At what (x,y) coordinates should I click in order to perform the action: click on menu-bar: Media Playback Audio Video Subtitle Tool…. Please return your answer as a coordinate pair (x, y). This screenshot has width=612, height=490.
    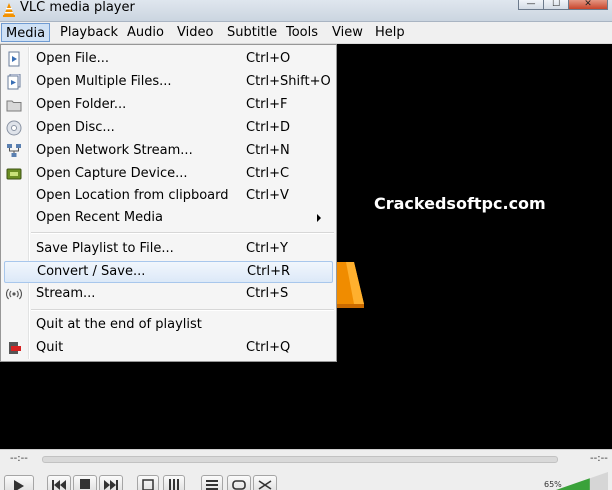
    Looking at the image, I should click on (306, 33).